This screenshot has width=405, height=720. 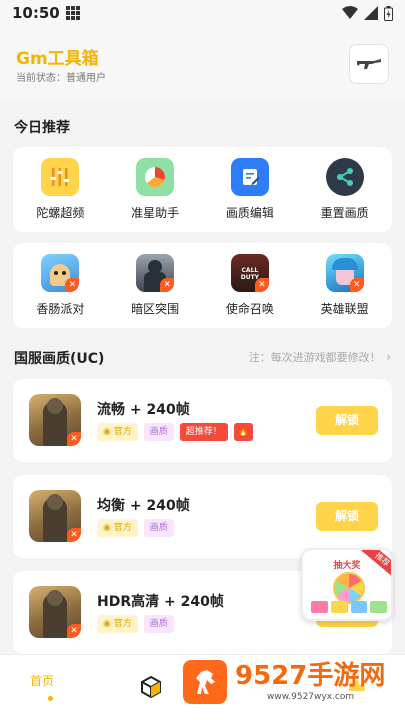 I want to click on weapon-button, so click(x=369, y=64).